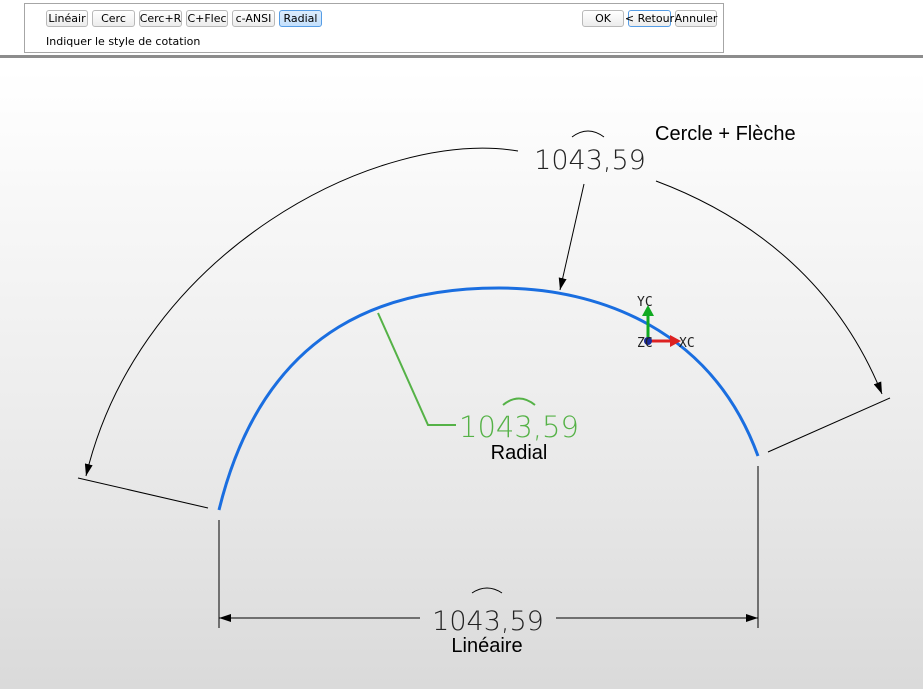 The height and width of the screenshot is (689, 923). What do you see at coordinates (488, 547) in the screenshot?
I see `linear-dimension` at bounding box center [488, 547].